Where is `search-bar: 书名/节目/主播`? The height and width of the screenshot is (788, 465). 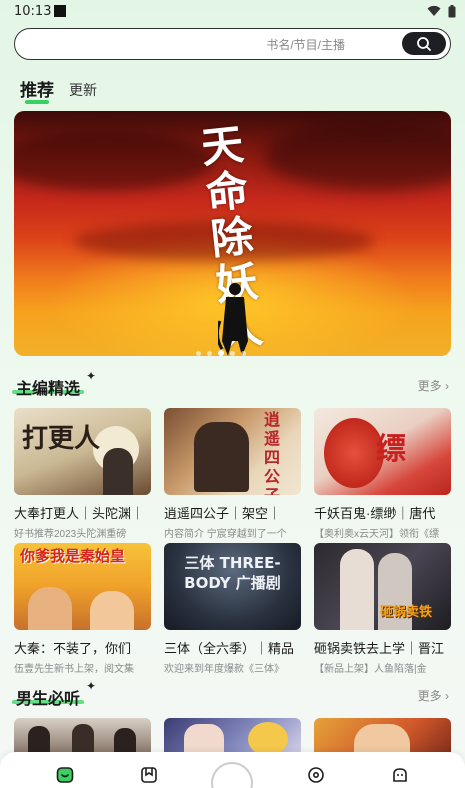
search-bar: 书名/节目/主播 is located at coordinates (232, 44).